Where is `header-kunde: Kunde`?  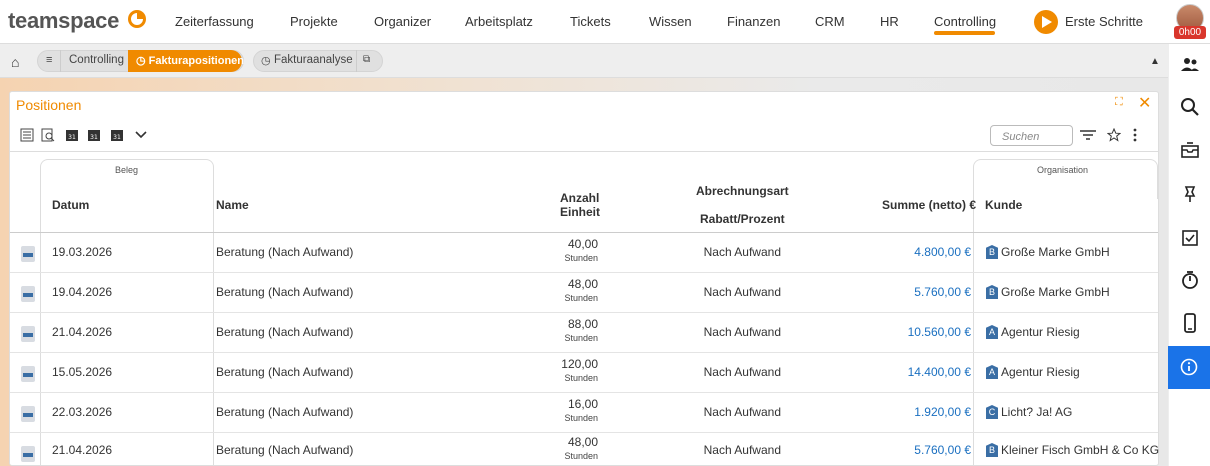
header-kunde: Kunde is located at coordinates (1003, 205).